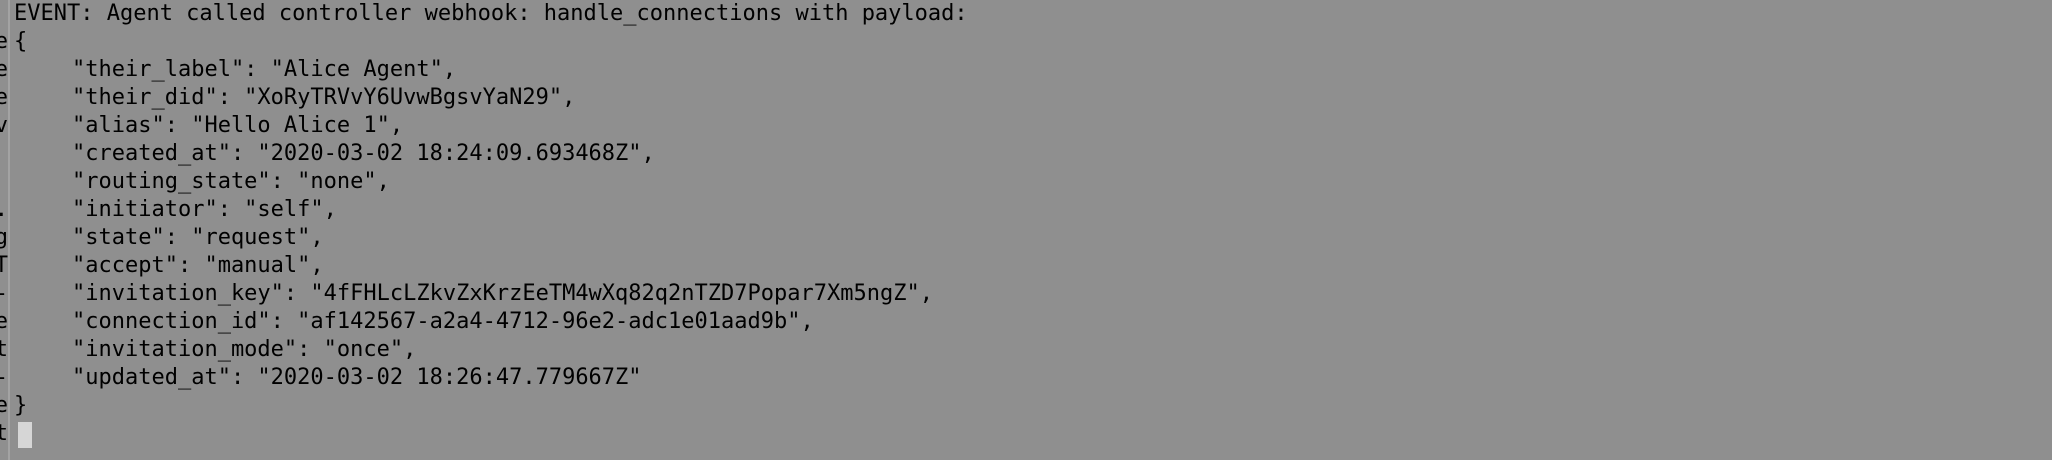  Describe the element at coordinates (238, 125) in the screenshot. I see `payload-line-alias: "alias": "Hello Alice 1",` at that location.